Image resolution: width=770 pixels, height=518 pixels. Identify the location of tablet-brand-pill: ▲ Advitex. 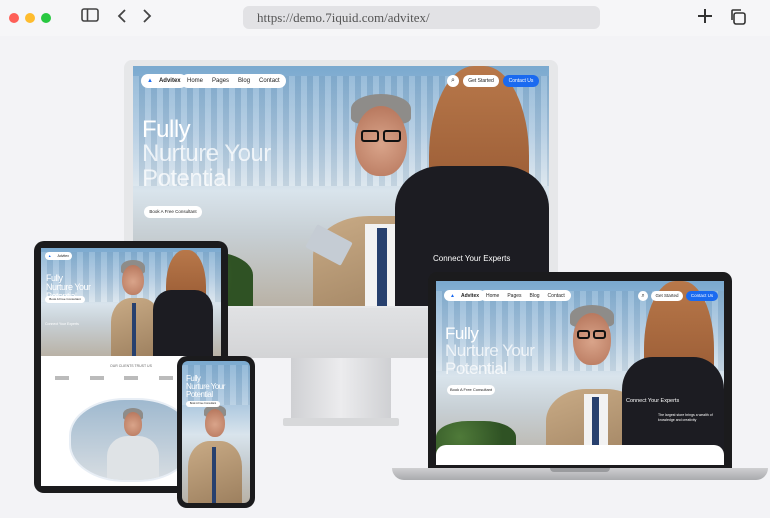
(58, 256).